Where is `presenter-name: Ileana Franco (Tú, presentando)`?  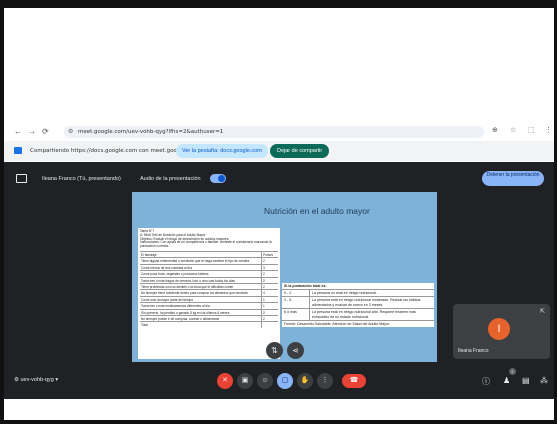 presenter-name: Ileana Franco (Tú, presentando) is located at coordinates (81, 179).